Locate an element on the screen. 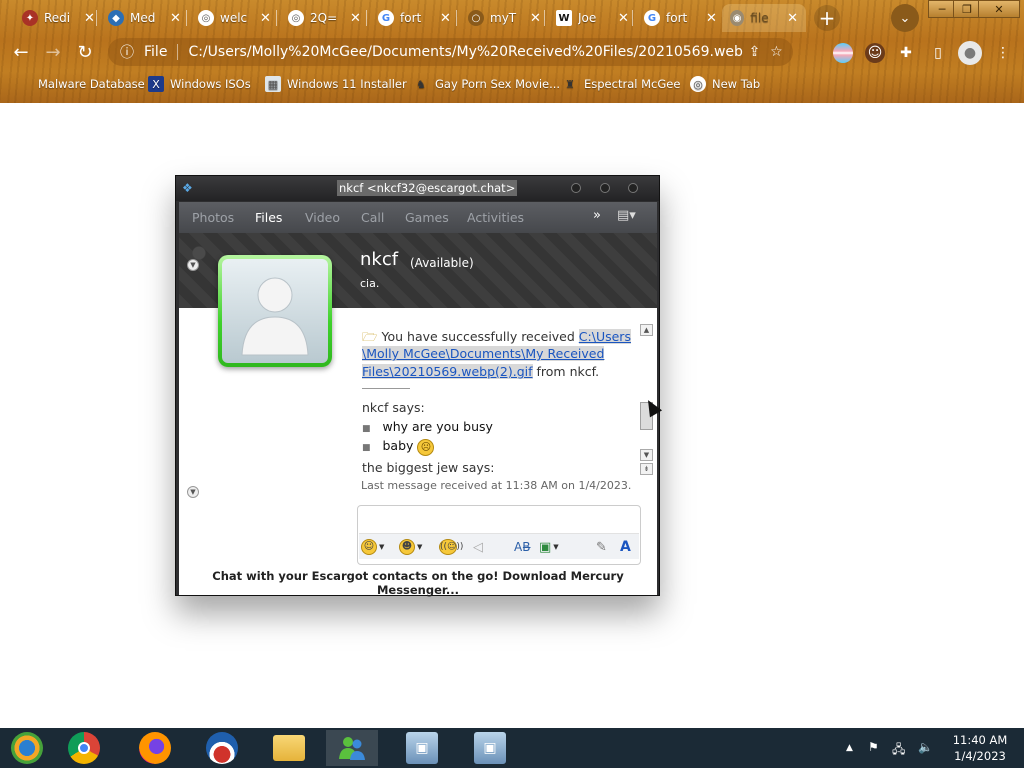 The image size is (1024, 768). side-panel-icon: ▯ is located at coordinates (938, 53).